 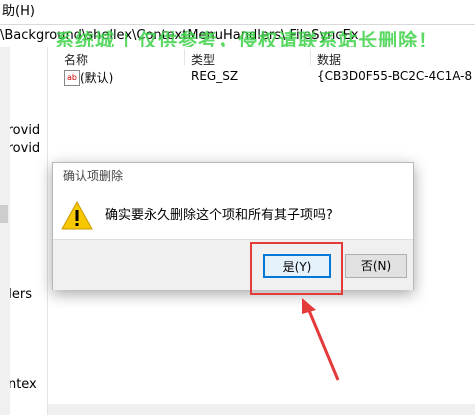 I want to click on column-name: 名称, so click(x=76, y=59).